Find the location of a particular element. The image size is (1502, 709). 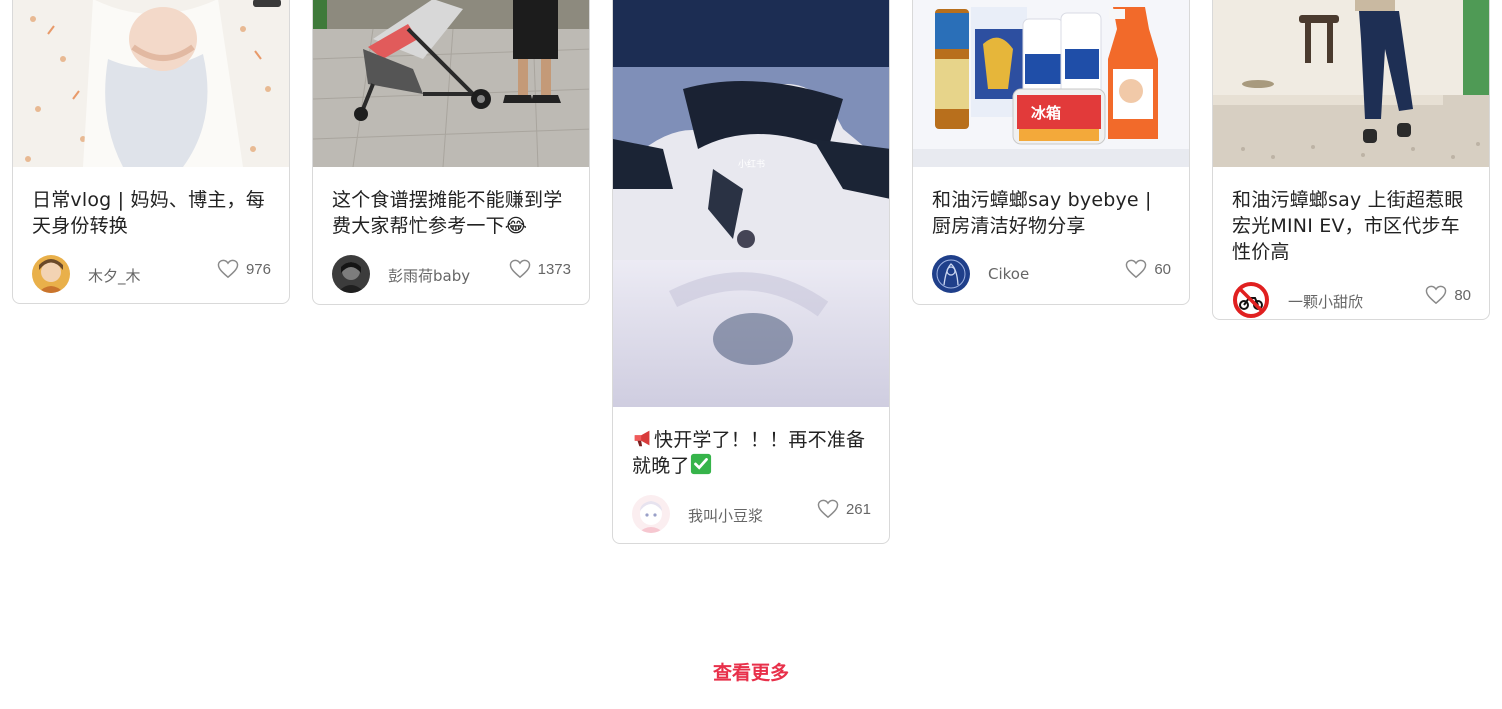

note-meta: 一颗小甜欣 80 is located at coordinates (1351, 300).